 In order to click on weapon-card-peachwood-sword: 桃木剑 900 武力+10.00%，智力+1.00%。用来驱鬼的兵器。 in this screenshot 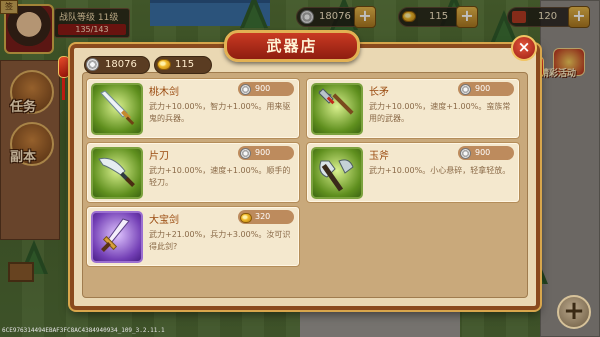, I will do `click(193, 108)`.